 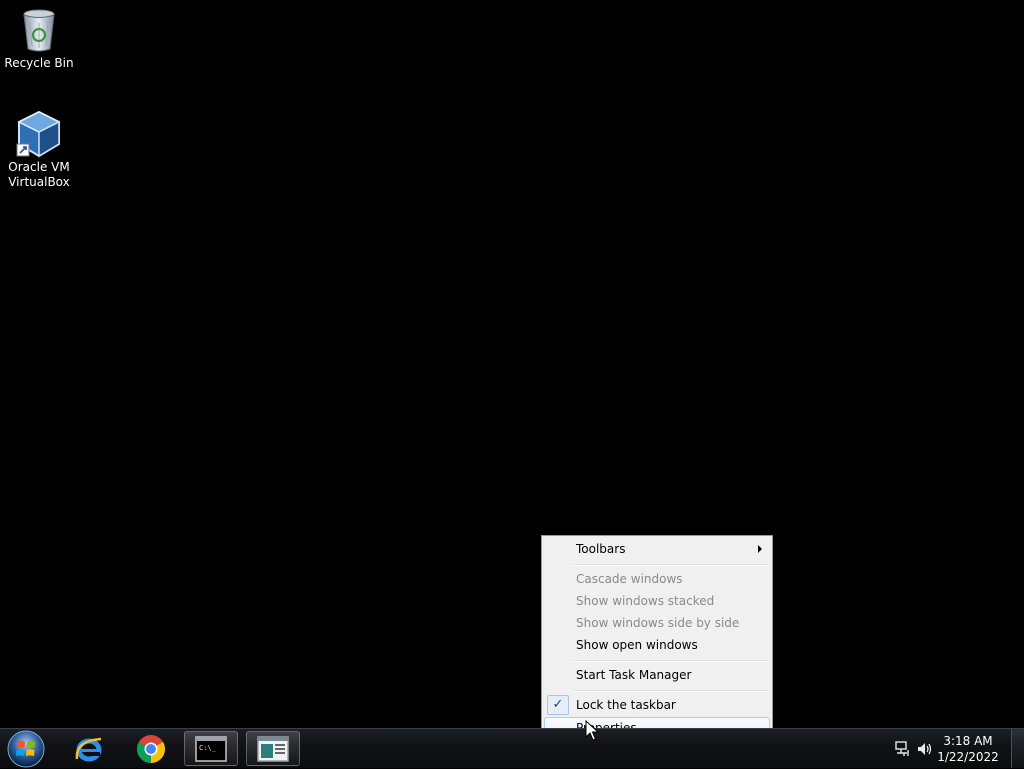 What do you see at coordinates (637, 645) in the screenshot?
I see `menu-item-label: Show open windows` at bounding box center [637, 645].